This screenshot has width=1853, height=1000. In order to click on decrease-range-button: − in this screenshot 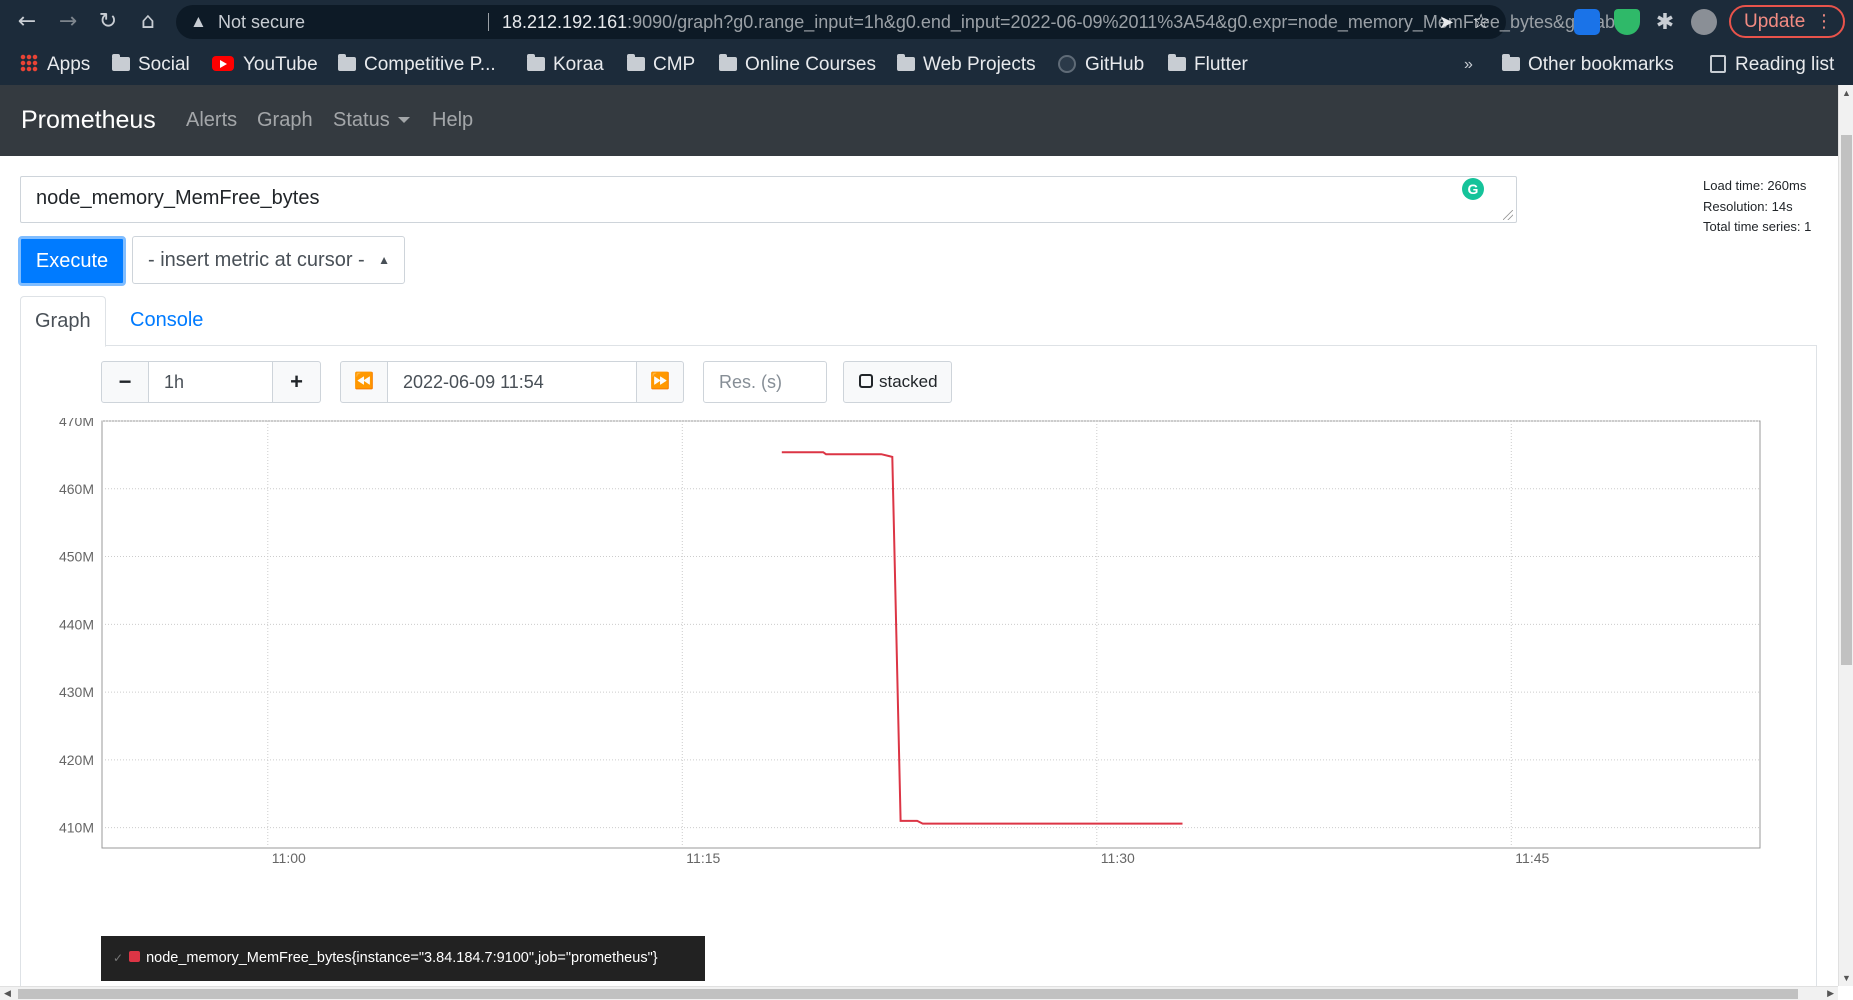, I will do `click(125, 382)`.